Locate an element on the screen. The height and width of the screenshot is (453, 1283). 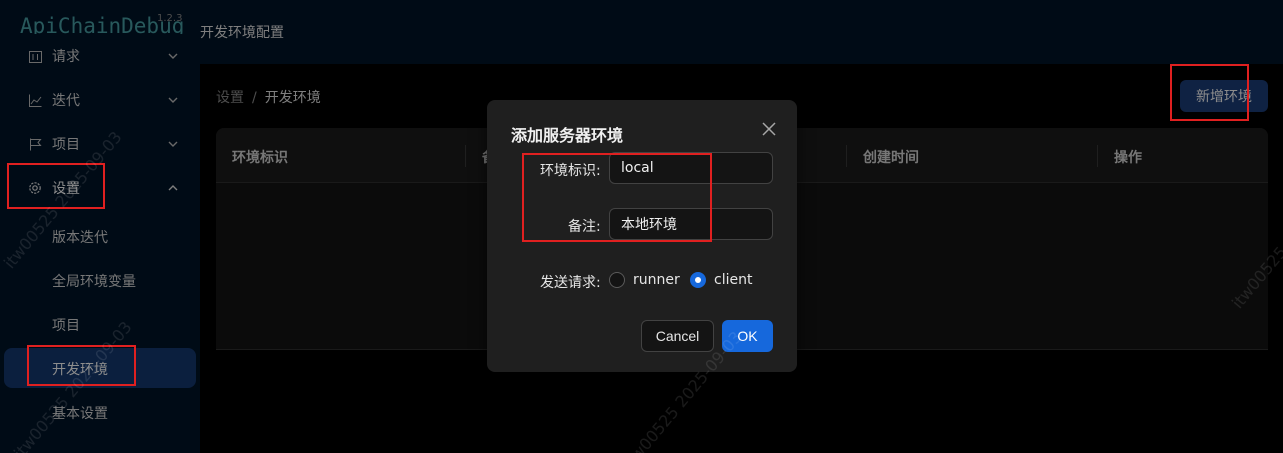
modal-title: 添加服务器环境 is located at coordinates (567, 135).